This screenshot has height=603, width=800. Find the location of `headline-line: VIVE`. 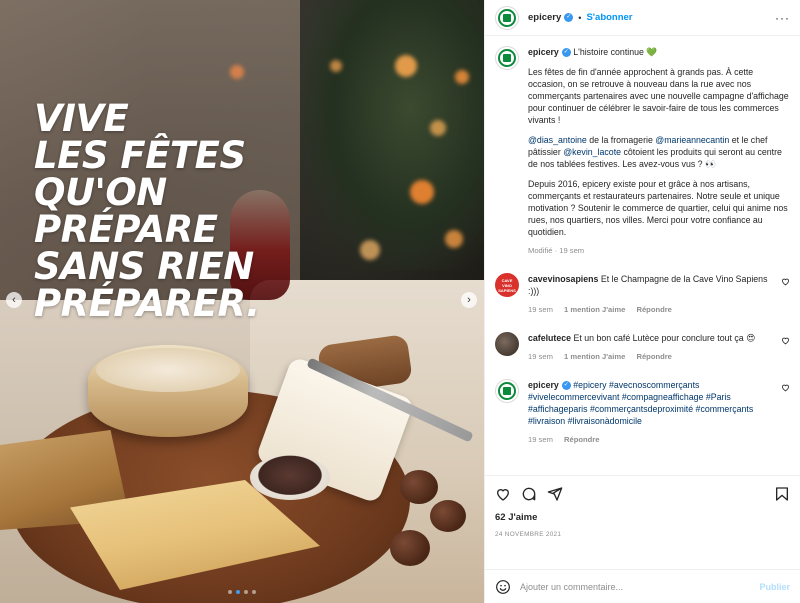

headline-line: VIVE is located at coordinates (81, 118).